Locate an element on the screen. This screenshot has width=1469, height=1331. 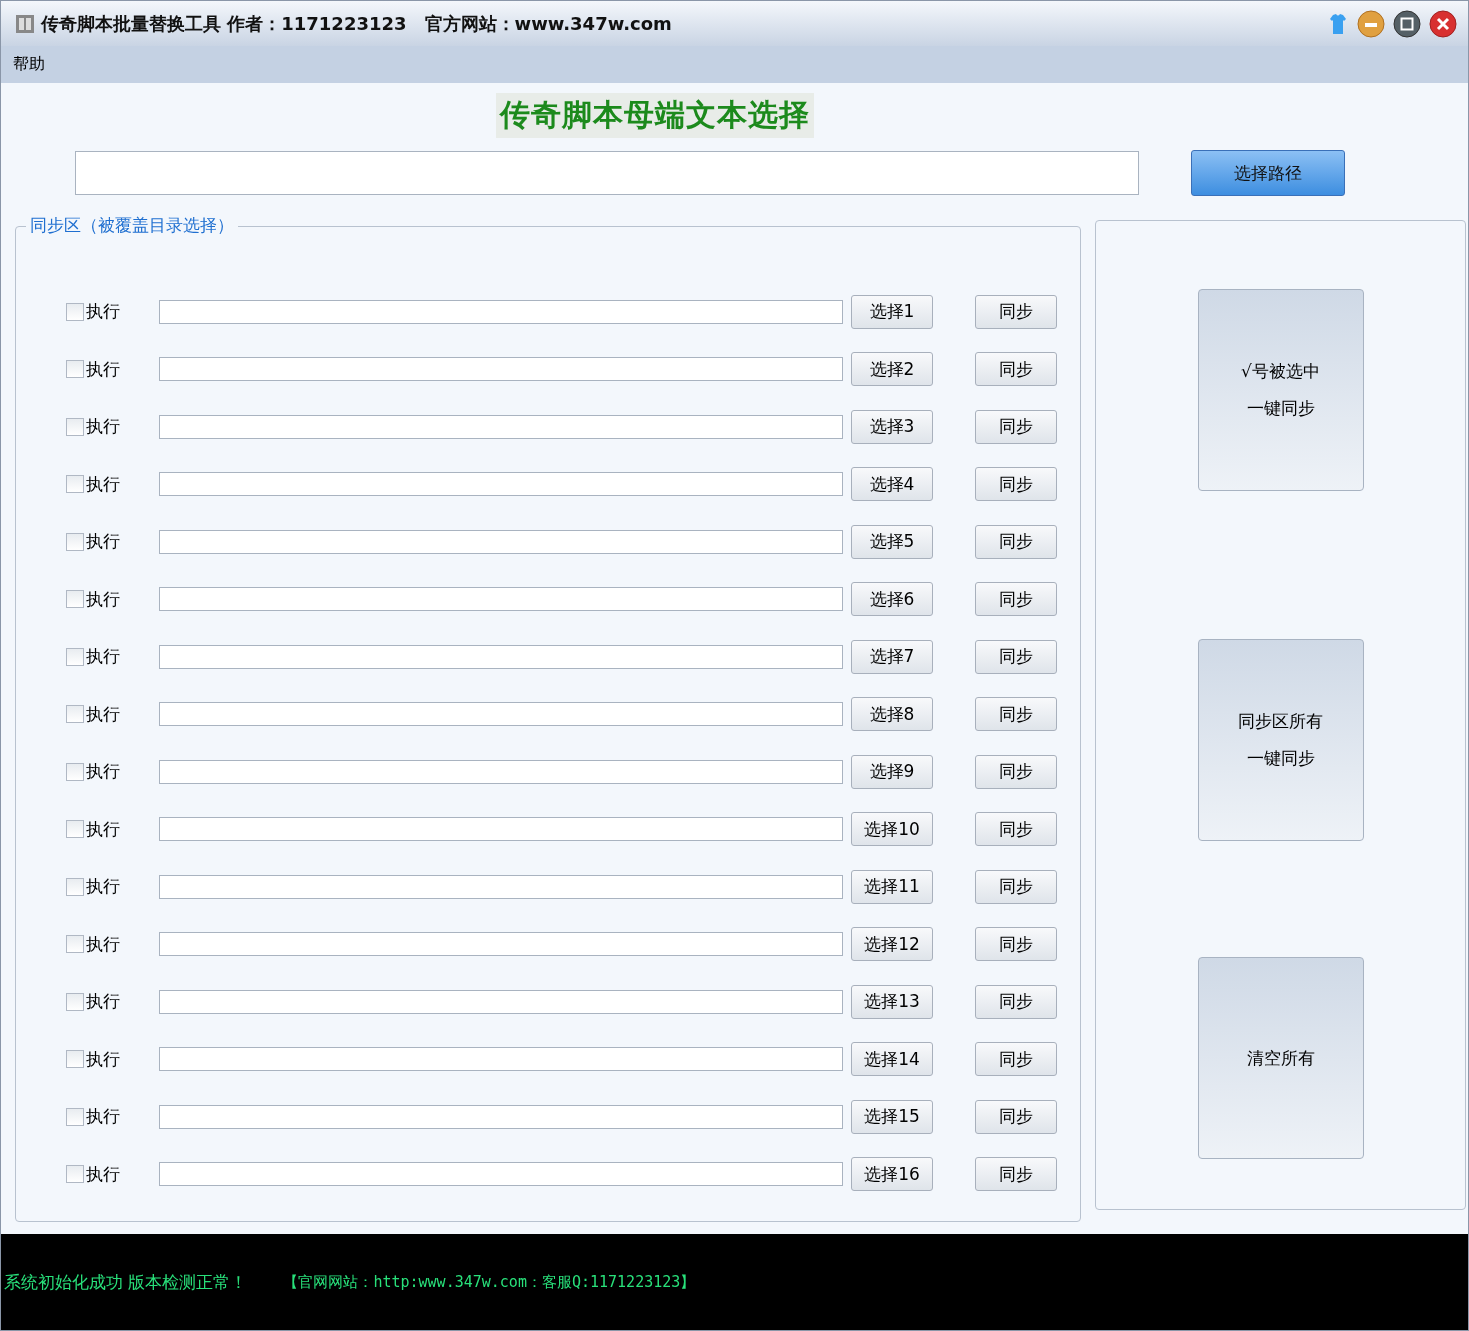
select-button: 选择10 is located at coordinates (892, 829).